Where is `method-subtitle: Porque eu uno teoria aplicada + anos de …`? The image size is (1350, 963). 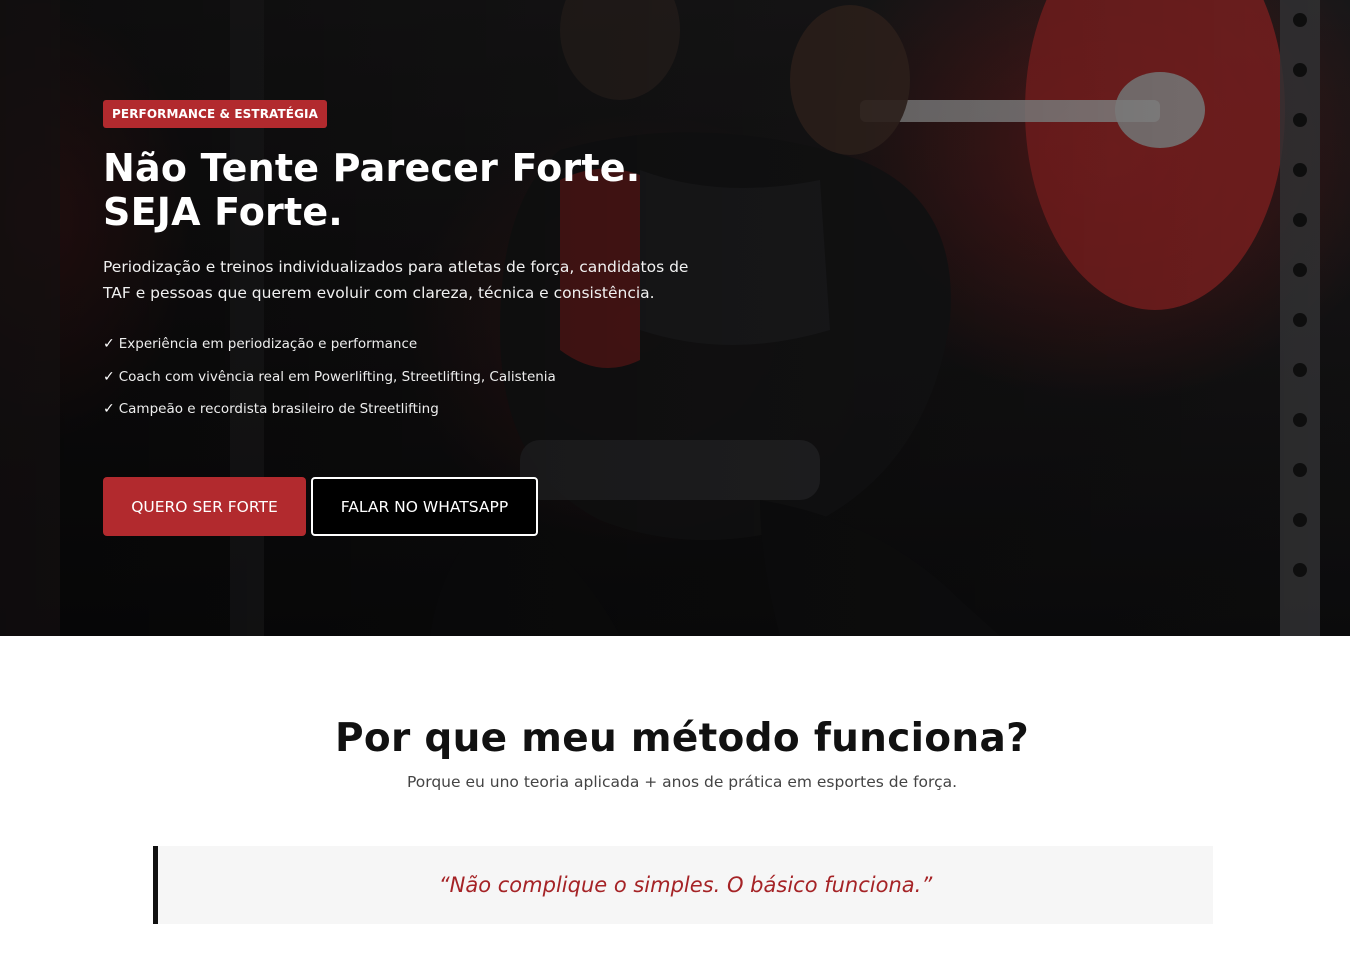
method-subtitle: Porque eu uno teoria aplicada + anos de … is located at coordinates (682, 782).